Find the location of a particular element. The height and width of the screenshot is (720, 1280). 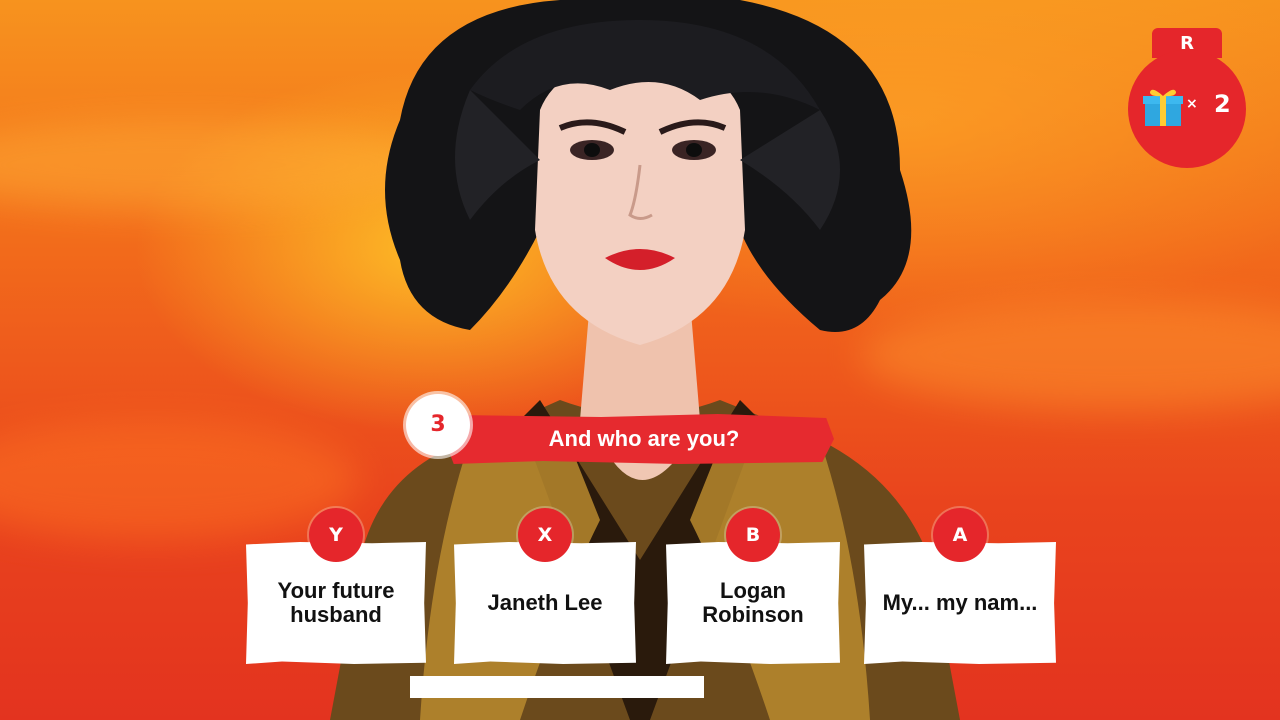

answer-option-a: My... my nam... A is located at coordinates (960, 586).